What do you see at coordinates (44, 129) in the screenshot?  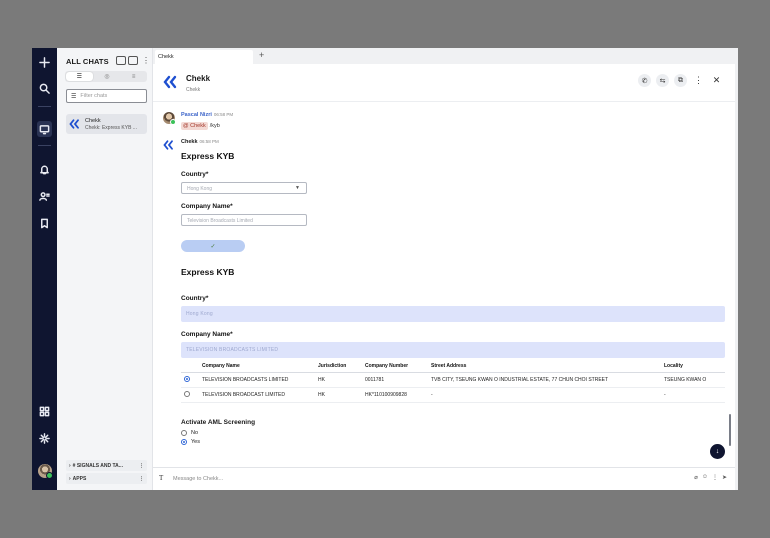 I see `chats-icon` at bounding box center [44, 129].